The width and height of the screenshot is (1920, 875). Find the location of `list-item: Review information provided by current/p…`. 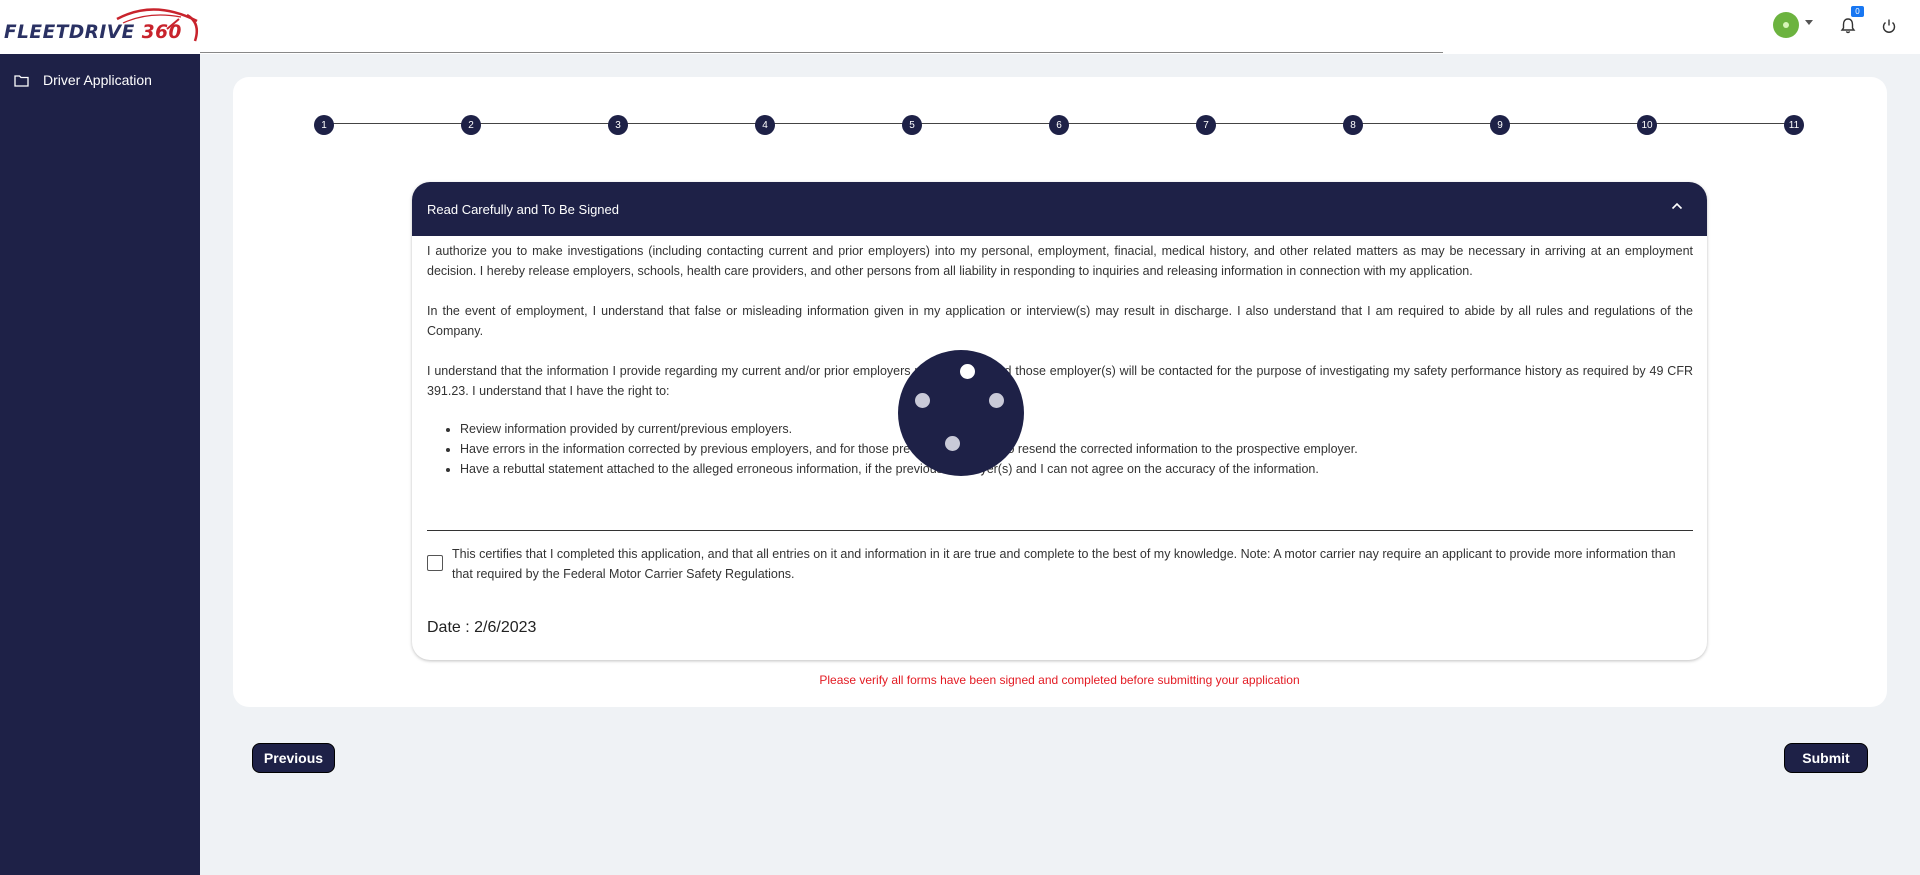

list-item: Review information provided by current/p… is located at coordinates (1076, 429).